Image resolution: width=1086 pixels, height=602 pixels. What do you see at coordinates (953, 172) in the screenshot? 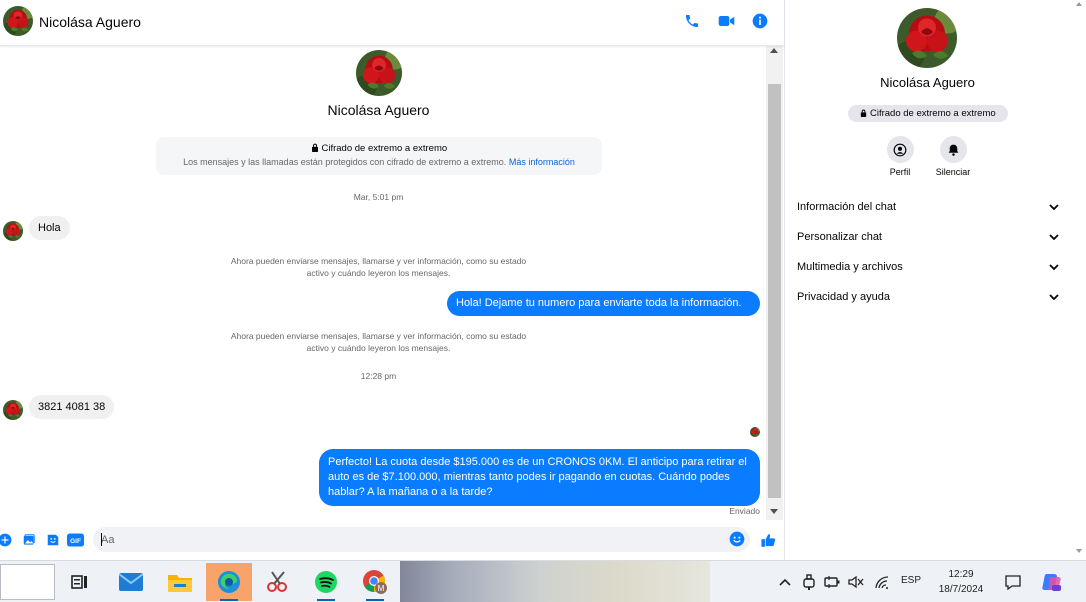
I see `mute-action-label: Silenciar` at bounding box center [953, 172].